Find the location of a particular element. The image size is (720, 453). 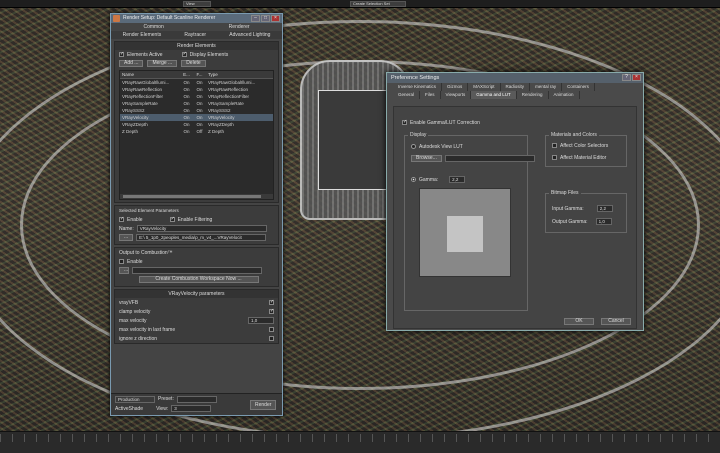

combustion-path-field is located at coordinates (197, 270).